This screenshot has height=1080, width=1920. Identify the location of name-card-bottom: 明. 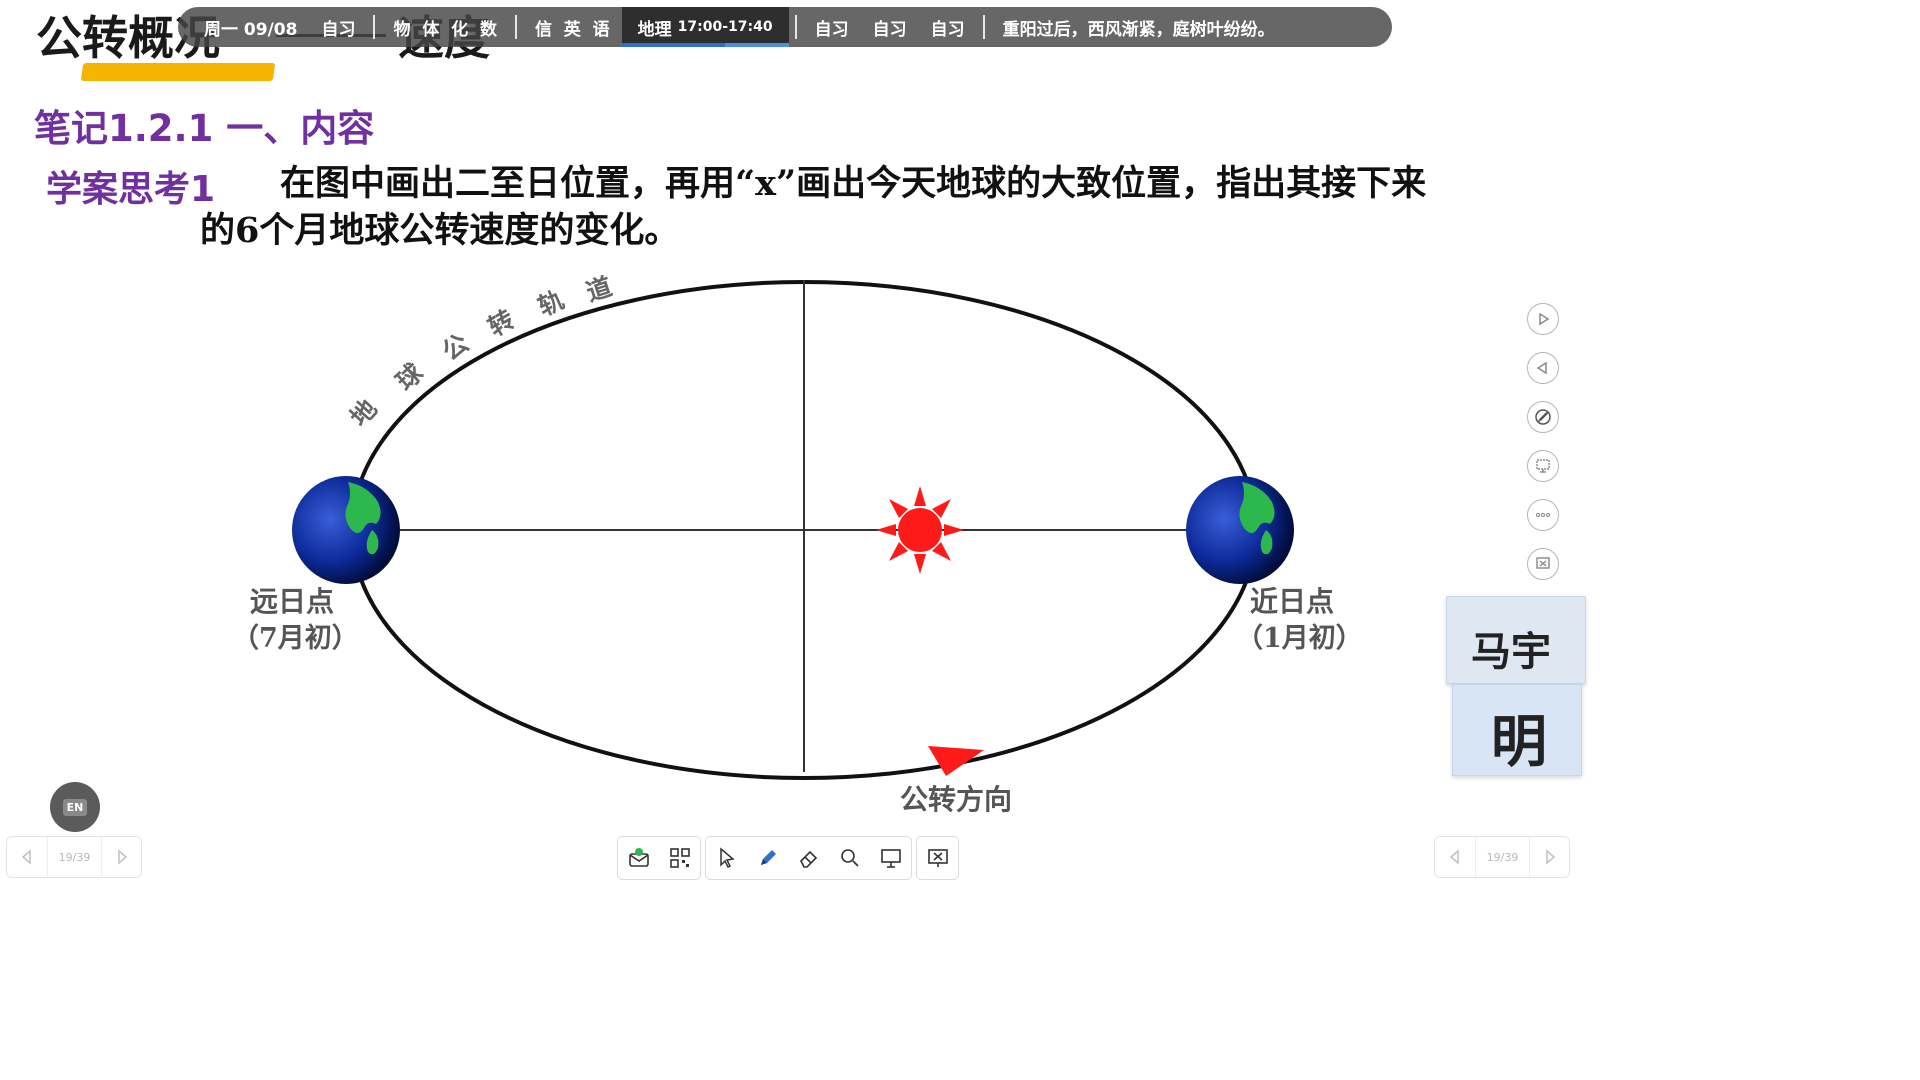
(1517, 730).